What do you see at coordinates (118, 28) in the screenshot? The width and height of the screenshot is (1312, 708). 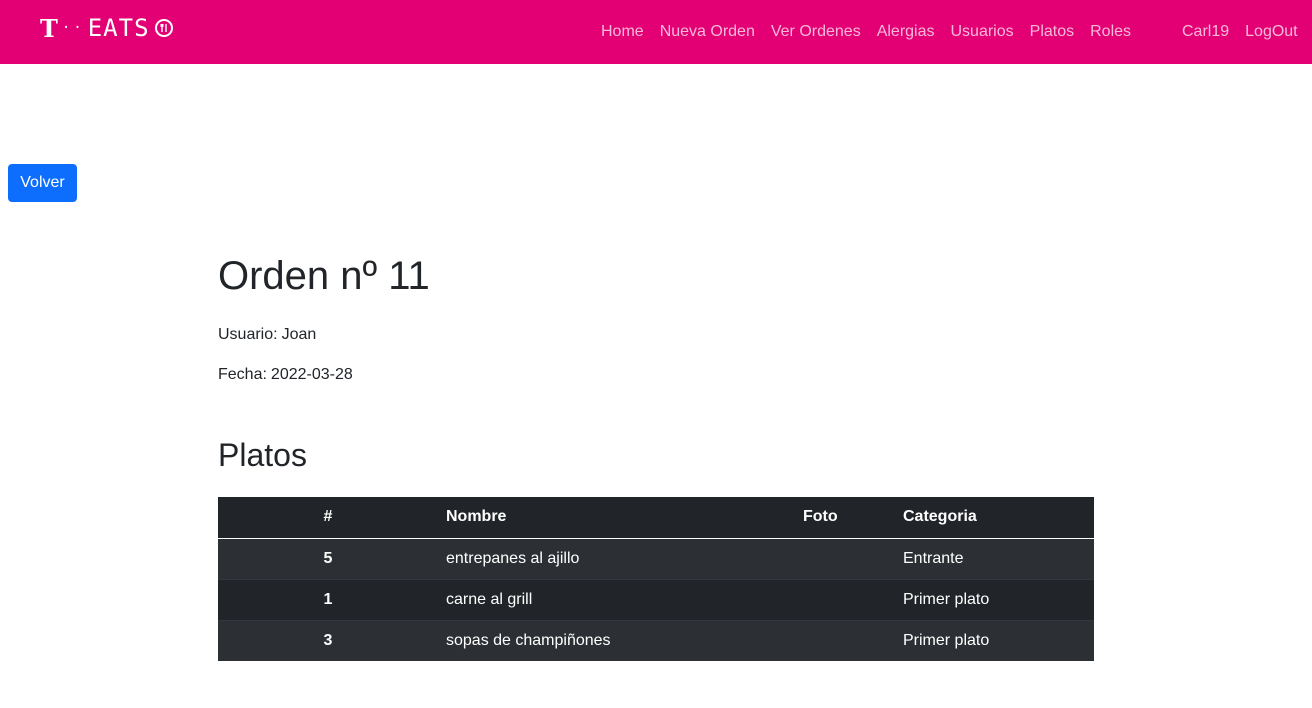 I see `brand-name: EATS` at bounding box center [118, 28].